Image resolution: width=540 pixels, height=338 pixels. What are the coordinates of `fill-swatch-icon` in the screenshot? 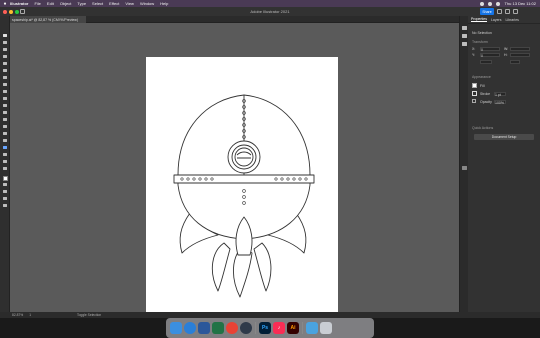 It's located at (5, 178).